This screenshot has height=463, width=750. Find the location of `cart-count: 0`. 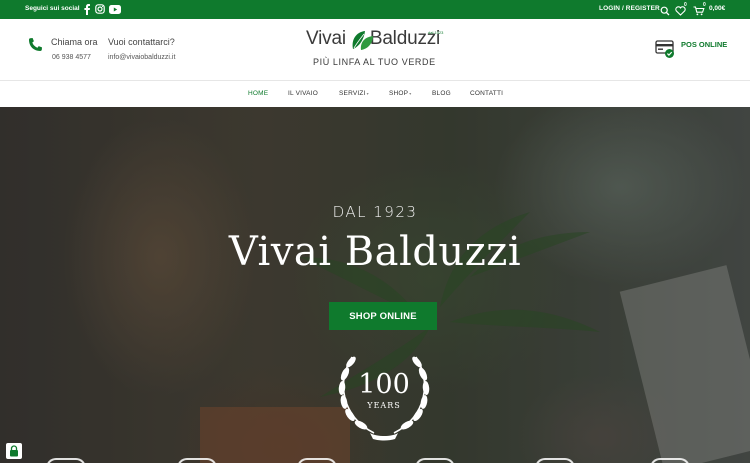

cart-count: 0 is located at coordinates (704, 5).